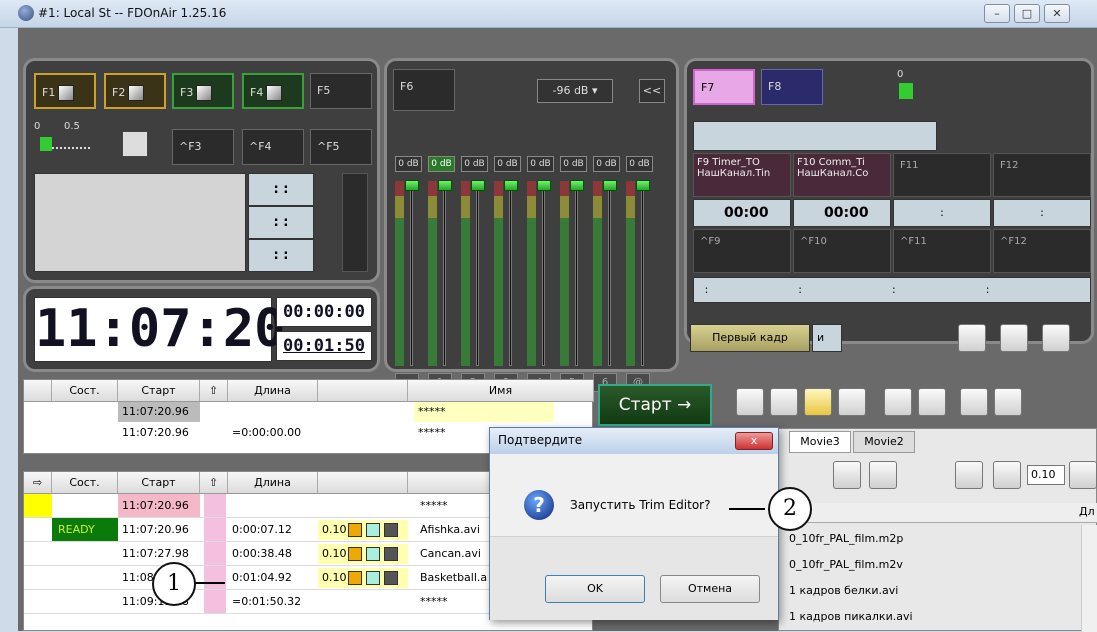  What do you see at coordinates (827, 338) in the screenshot?
I see `first-frame-extra: и` at bounding box center [827, 338].